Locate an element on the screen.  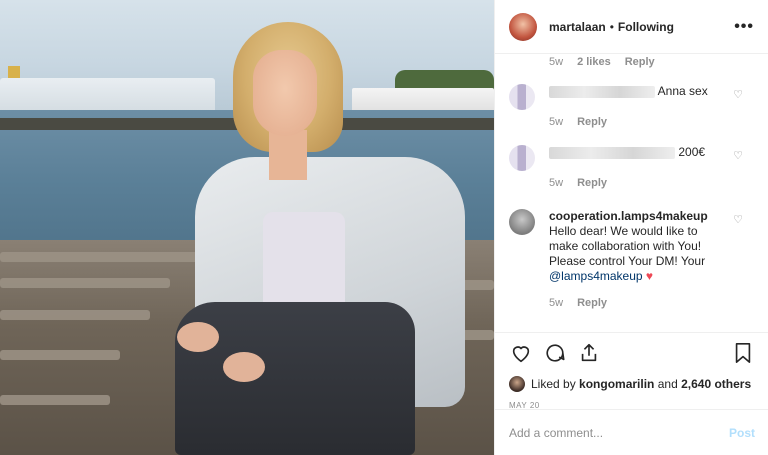
post-header: martalaan • Following ••• is located at coordinates (631, 27).